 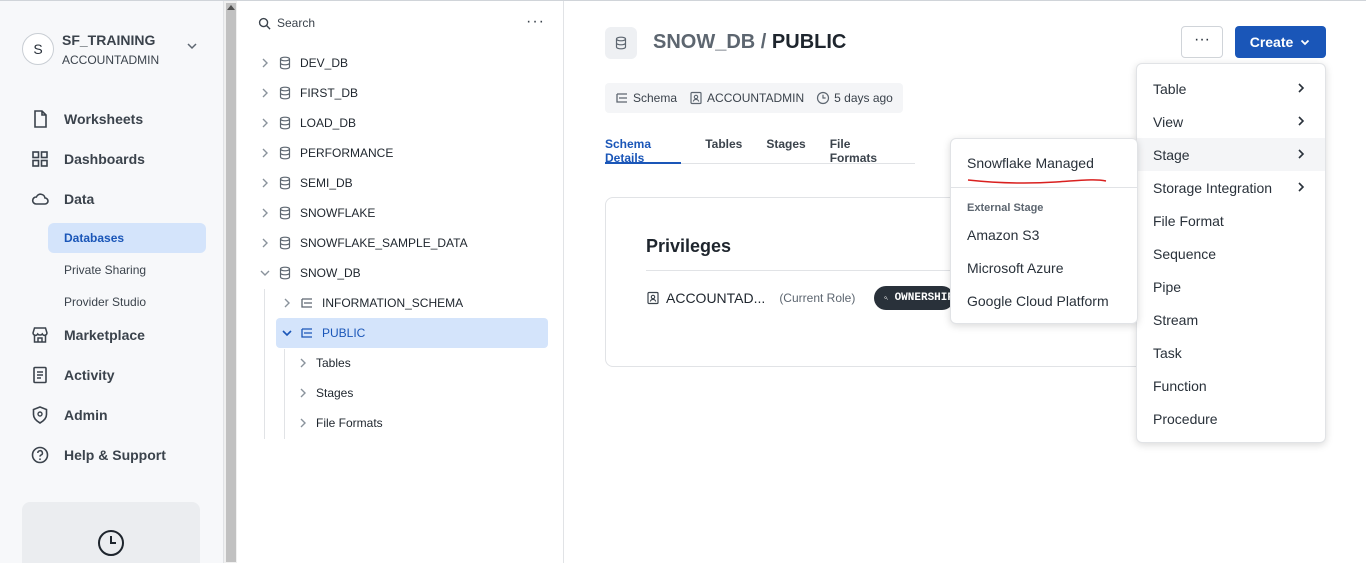 I want to click on menu-item-label: Procedure, so click(x=1185, y=418).